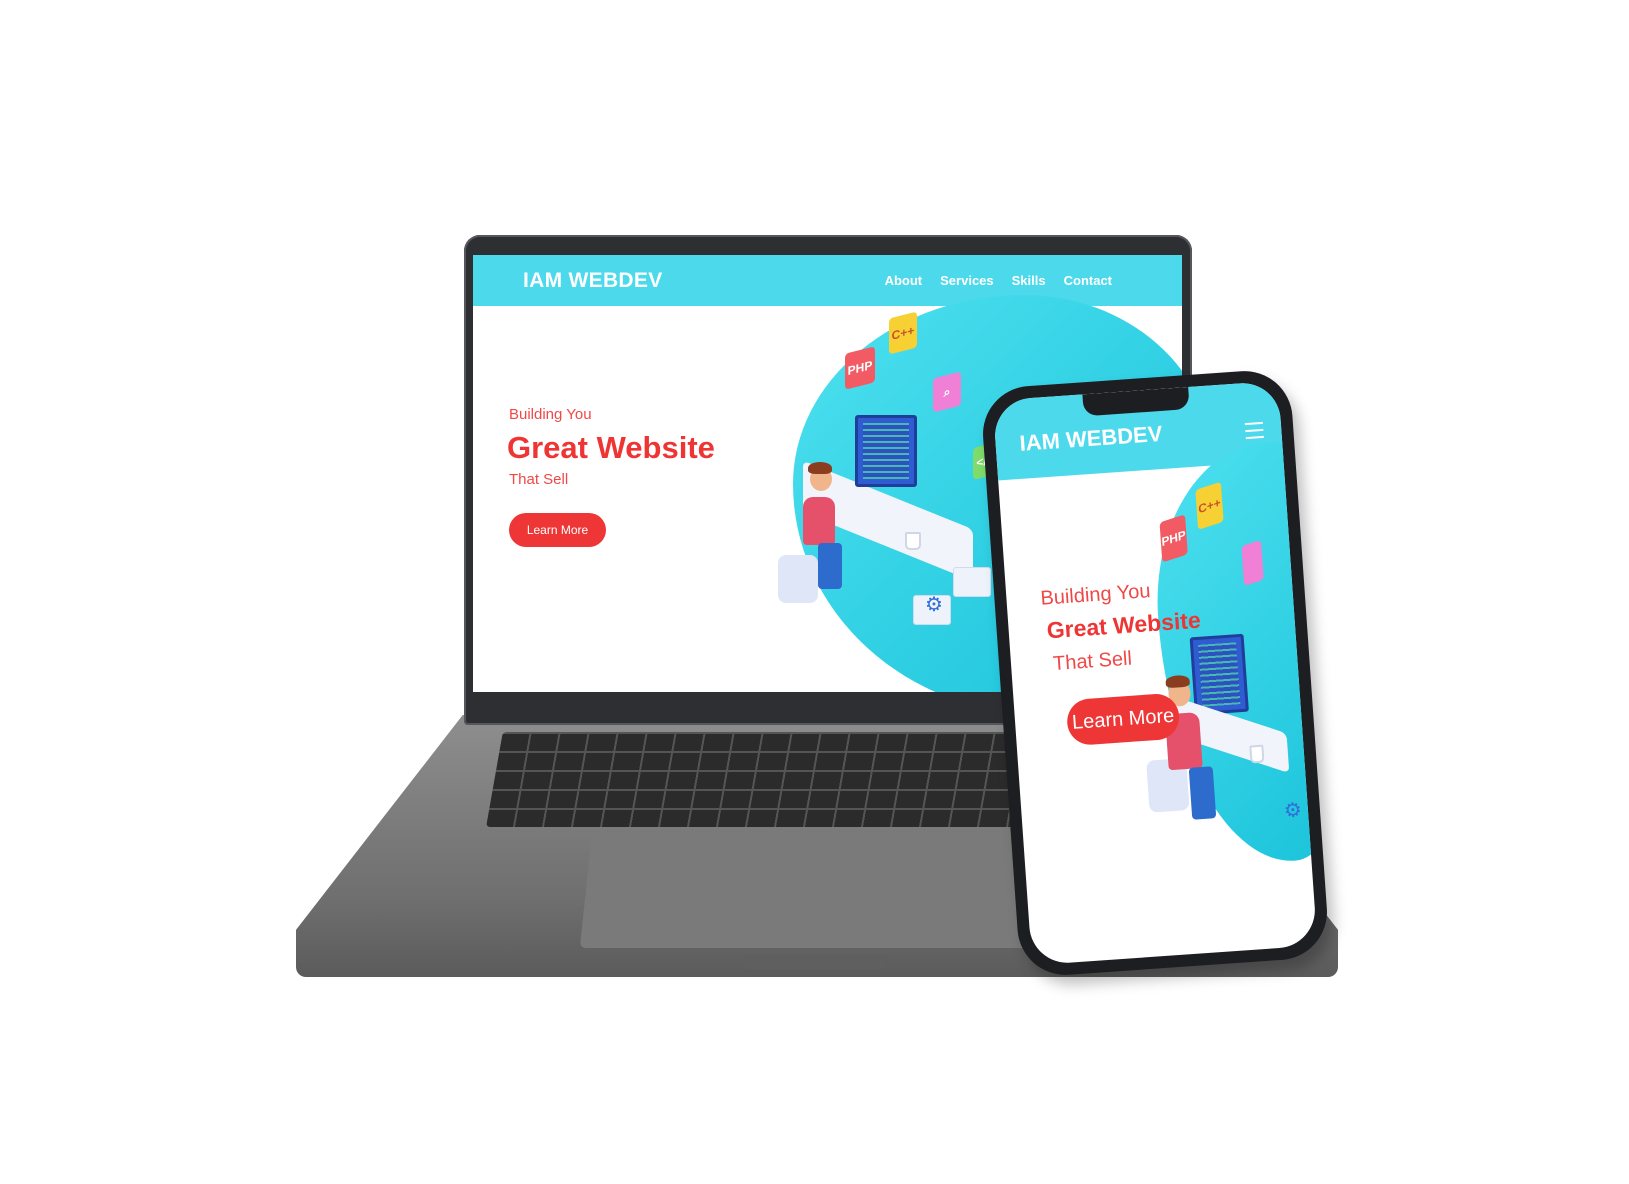 This screenshot has height=1184, width=1629. Describe the element at coordinates (550, 414) in the screenshot. I see `hero-kicker: Building You` at that location.